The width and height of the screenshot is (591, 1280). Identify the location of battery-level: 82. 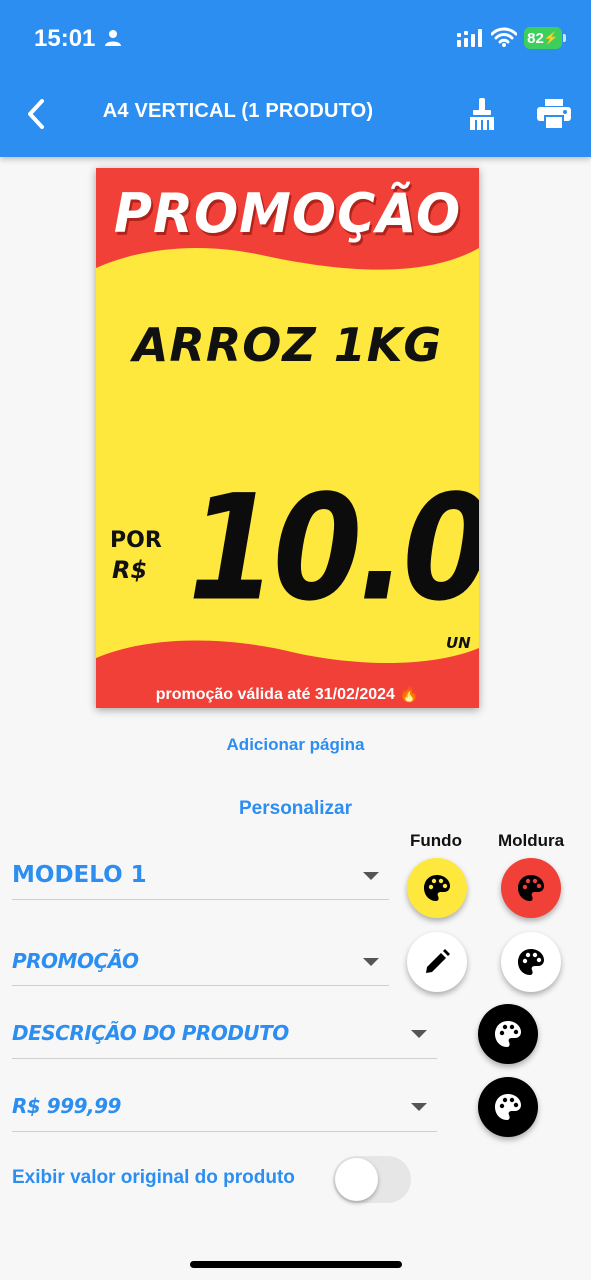
(535, 38).